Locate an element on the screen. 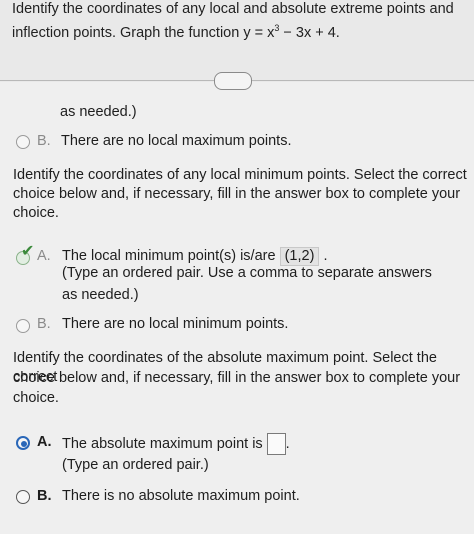  local-min-option-b-radio is located at coordinates (23, 326).